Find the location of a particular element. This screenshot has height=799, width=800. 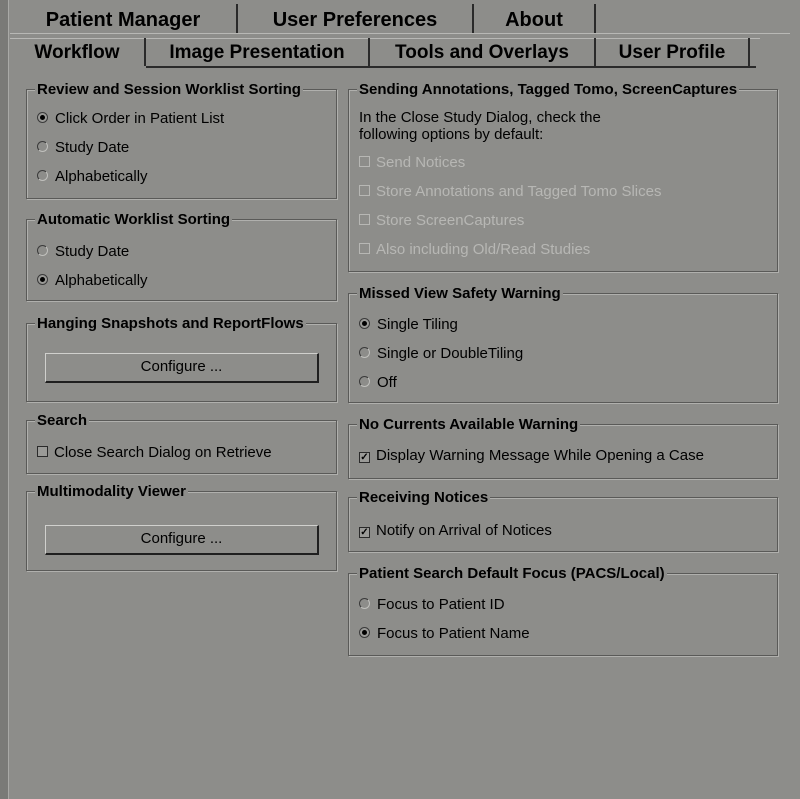

auto-option-study-date: Study Date is located at coordinates (83, 252).